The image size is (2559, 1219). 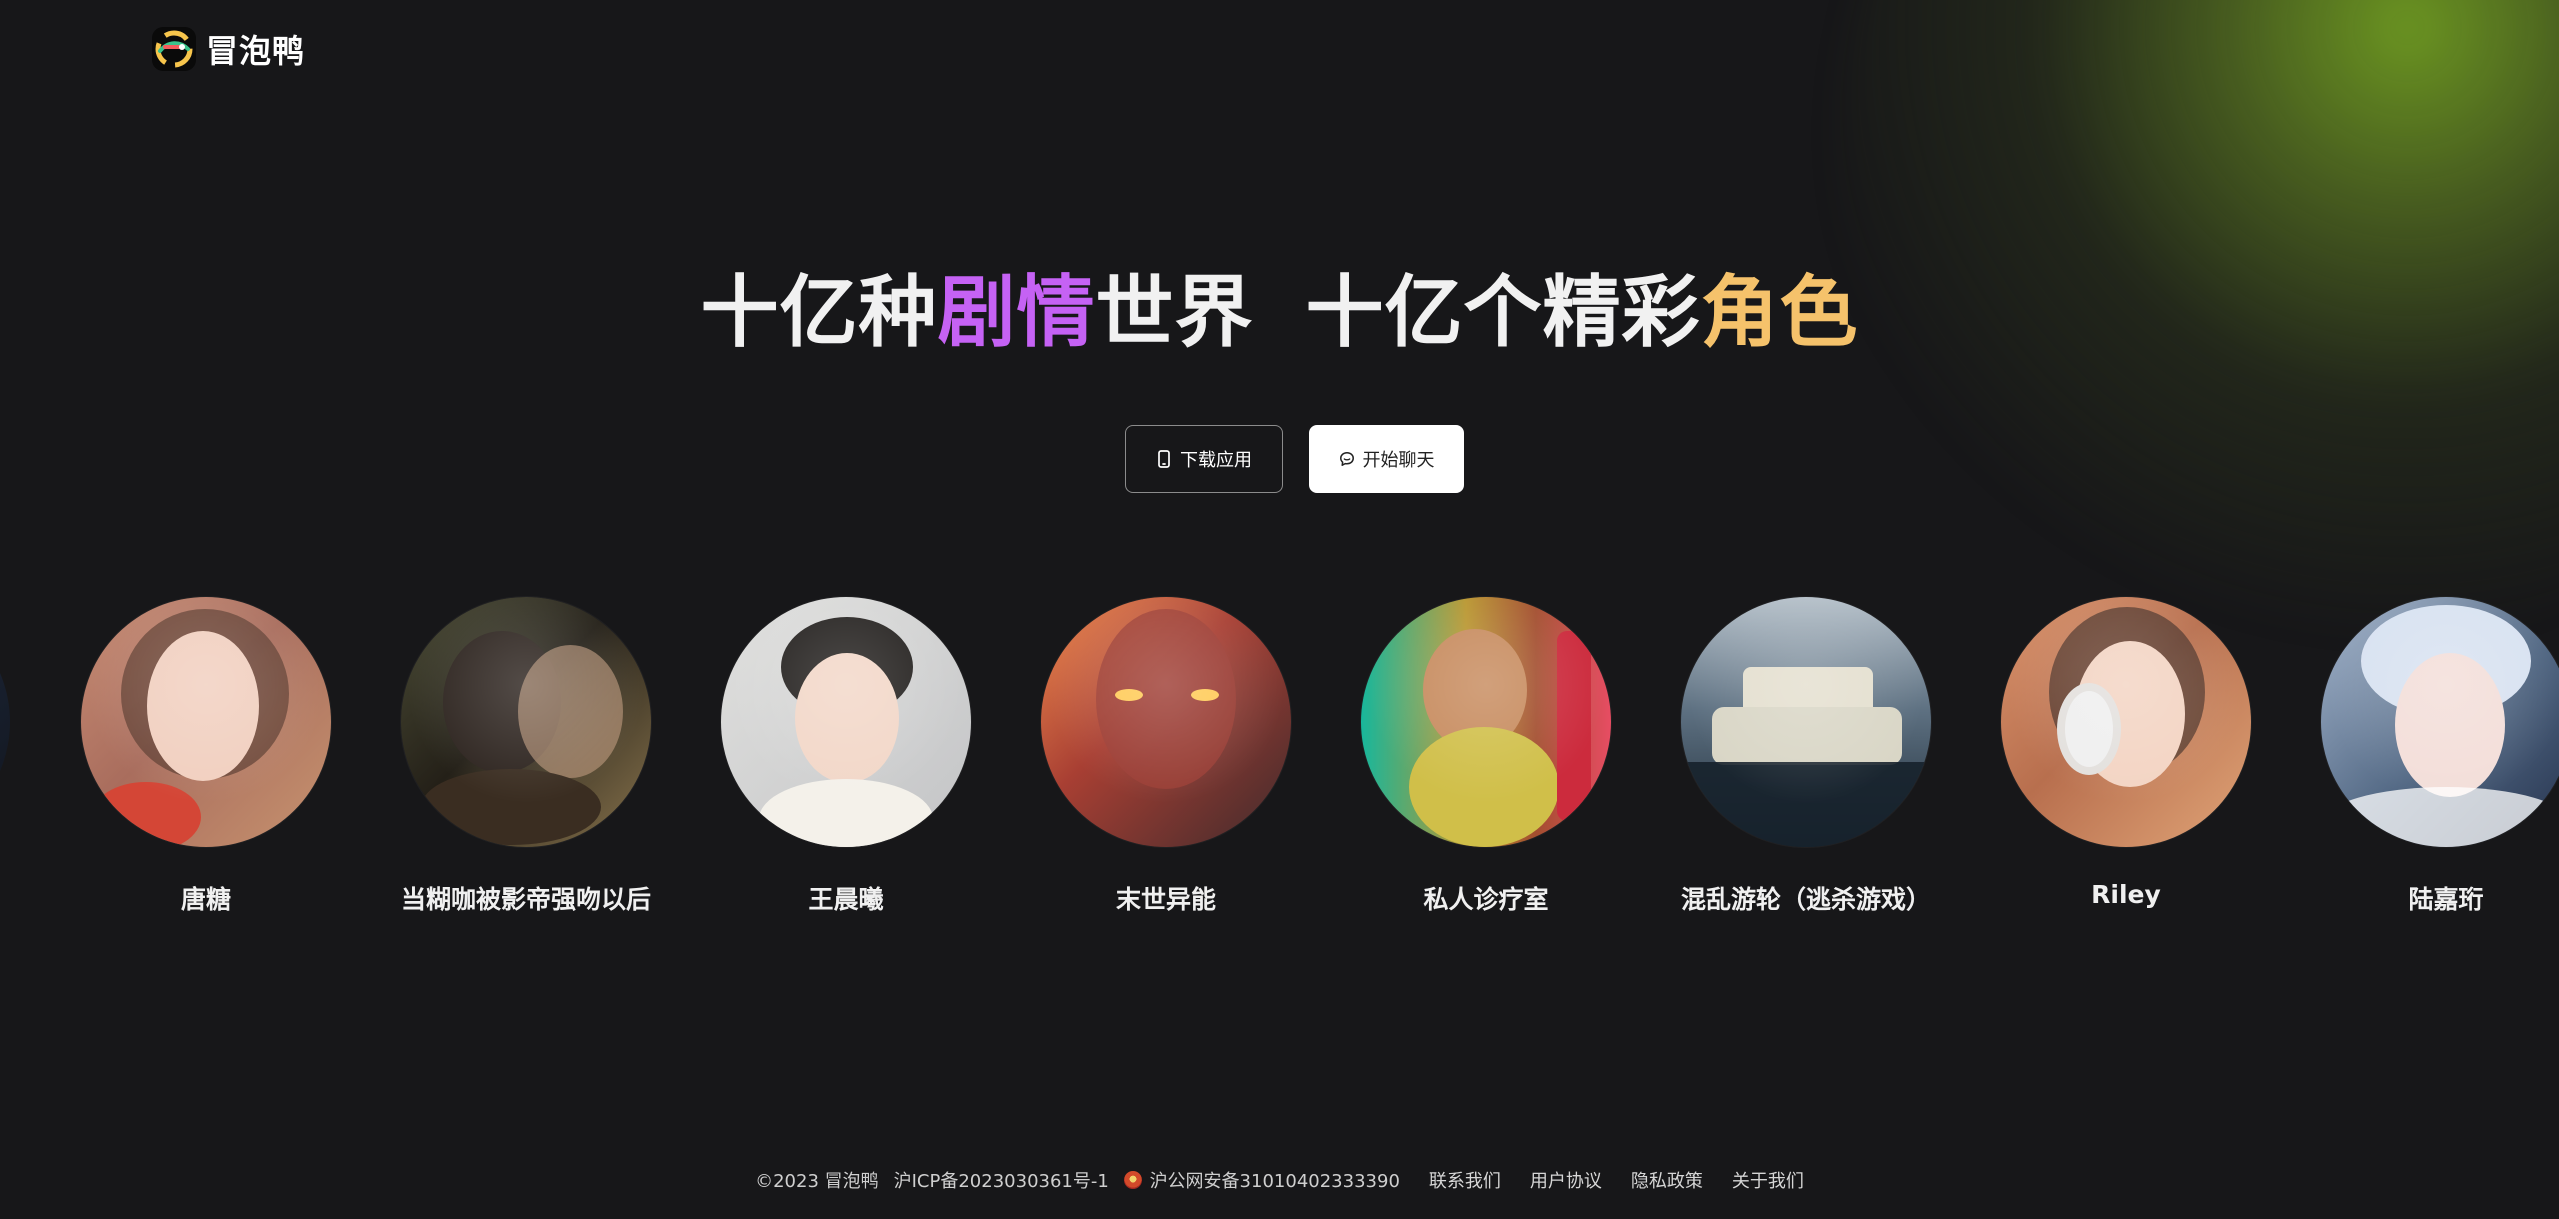 What do you see at coordinates (1768, 1180) in the screenshot?
I see `footer-link-about-us: 关于我们` at bounding box center [1768, 1180].